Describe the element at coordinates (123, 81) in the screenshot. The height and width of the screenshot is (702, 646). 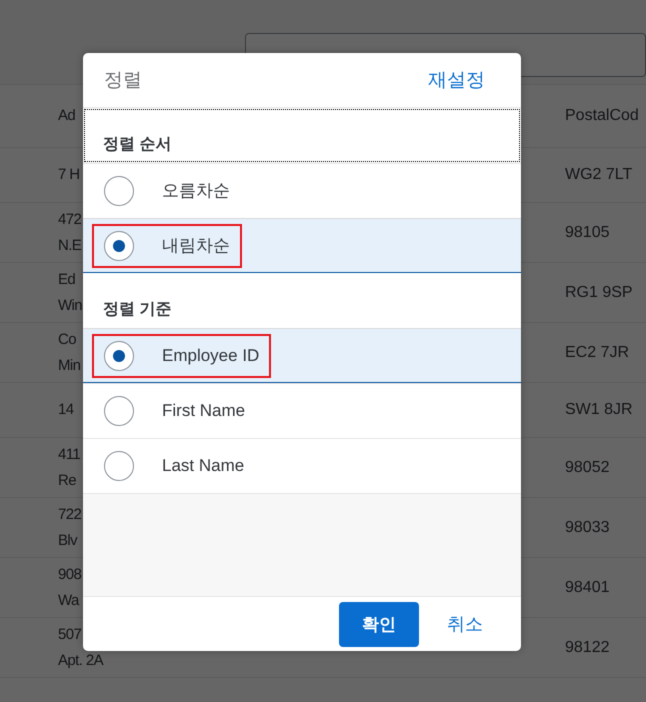
I see `dialog-title: 정렬` at that location.